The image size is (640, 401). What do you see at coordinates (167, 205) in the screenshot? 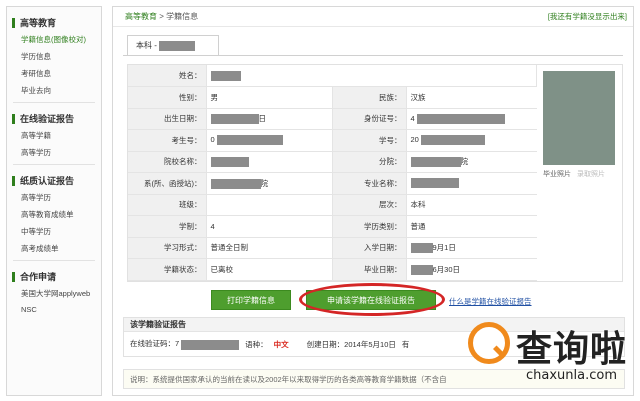
I see `field-label: 班级：` at bounding box center [167, 205].